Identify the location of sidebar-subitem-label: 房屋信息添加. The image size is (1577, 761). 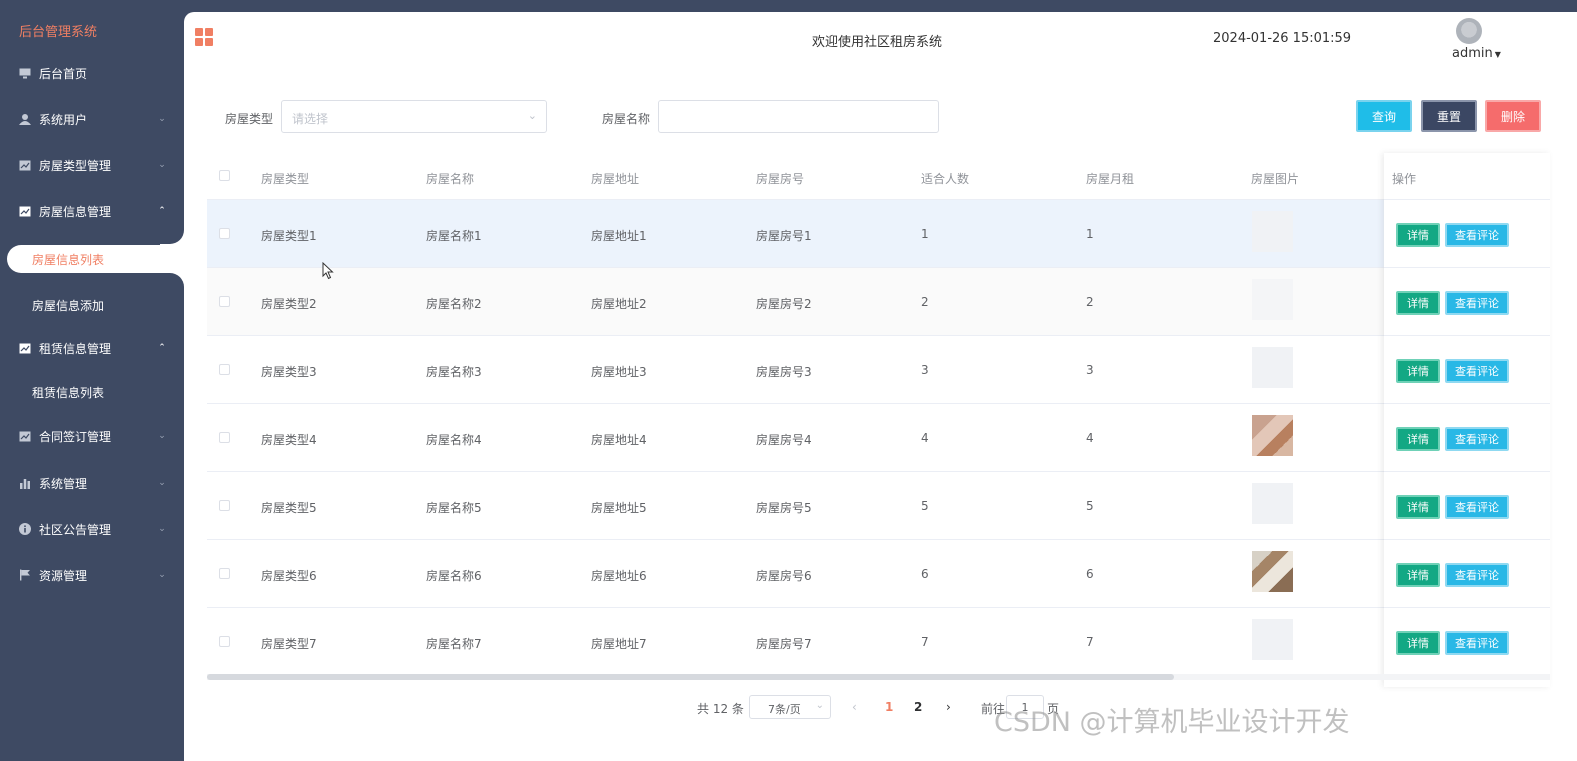
(68, 305).